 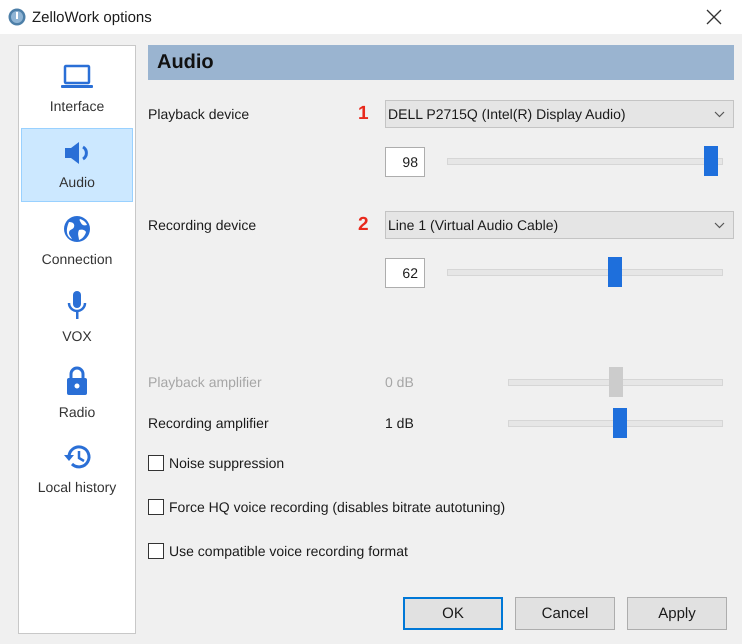 I want to click on padlock-icon, so click(x=77, y=381).